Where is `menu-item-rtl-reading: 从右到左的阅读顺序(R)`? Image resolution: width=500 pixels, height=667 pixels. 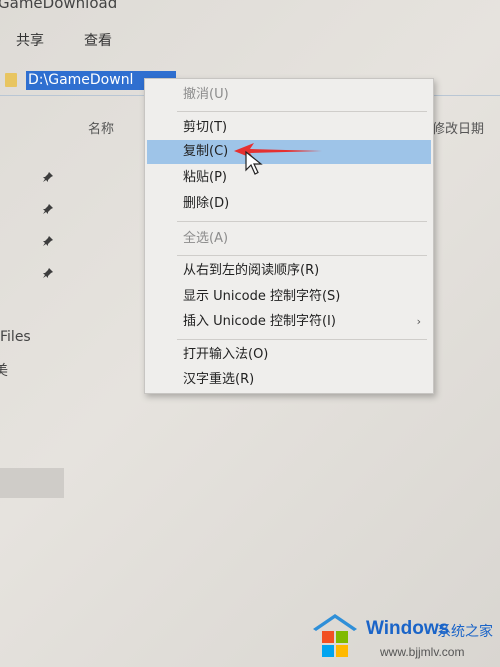
menu-item-rtl-reading: 从右到左的阅读顺序(R) is located at coordinates (289, 271).